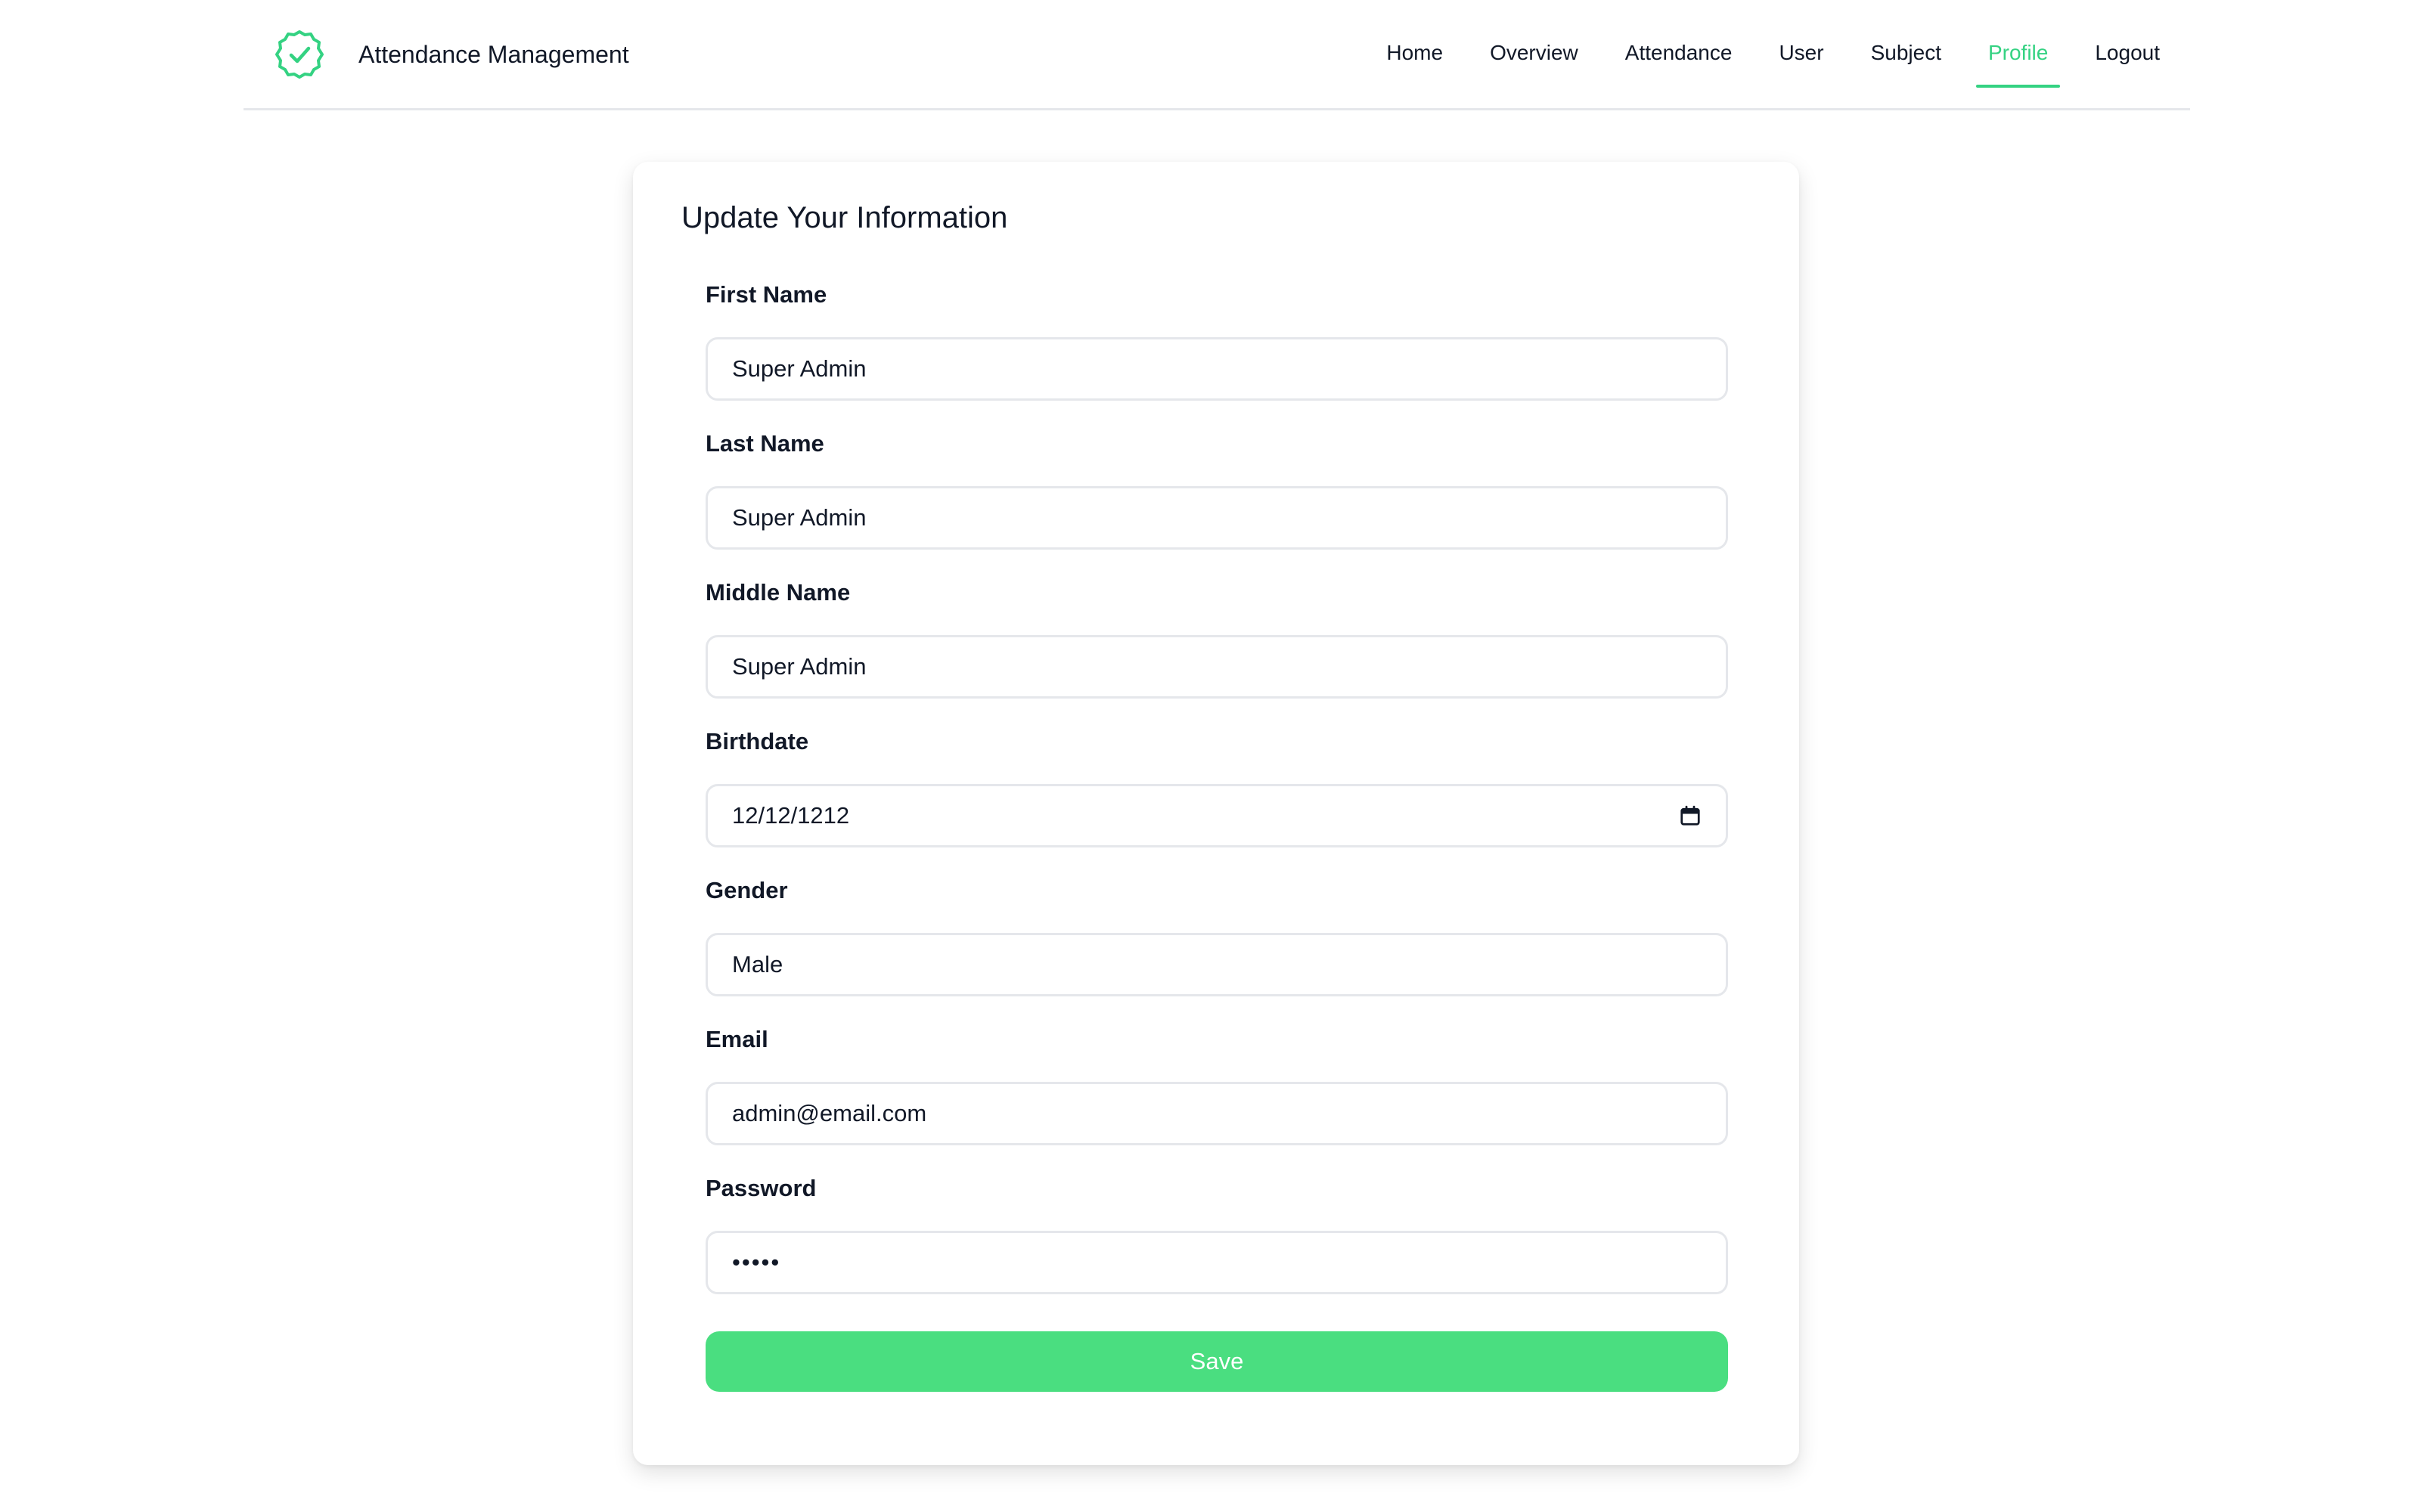 This screenshot has height=1512, width=2420. Describe the element at coordinates (1217, 369) in the screenshot. I see `first-name-input` at that location.